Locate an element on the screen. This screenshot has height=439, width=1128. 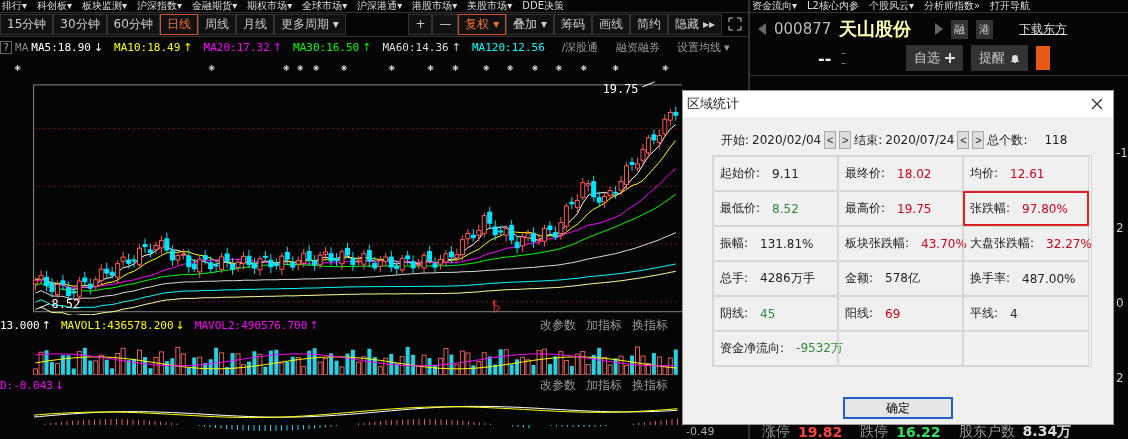
market-menu-item: DDE决策 is located at coordinates (543, 6).